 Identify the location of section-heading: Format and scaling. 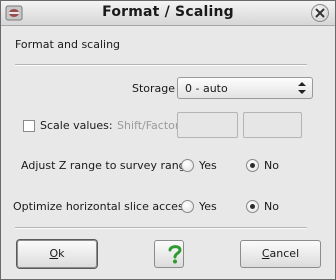
(68, 44).